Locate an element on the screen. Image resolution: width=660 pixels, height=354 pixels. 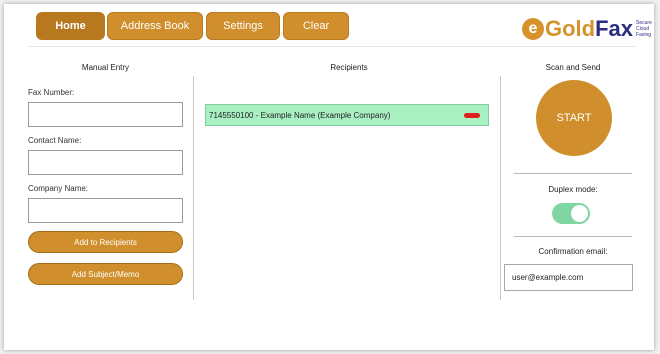
tab-settings: Settings is located at coordinates (243, 26).